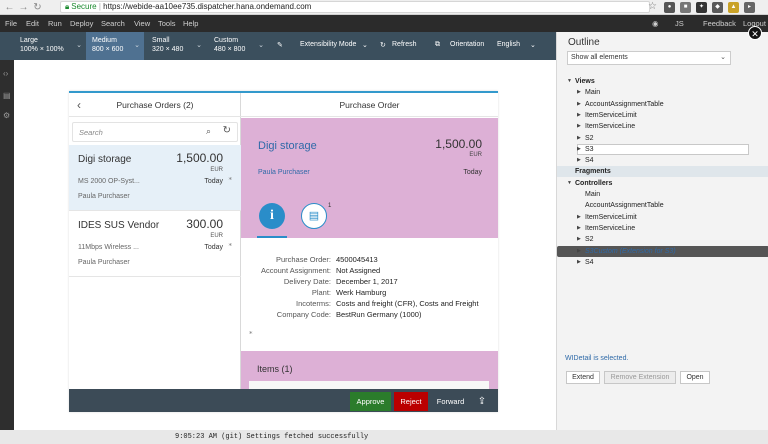  I want to click on menu-tools: Tools, so click(167, 23).